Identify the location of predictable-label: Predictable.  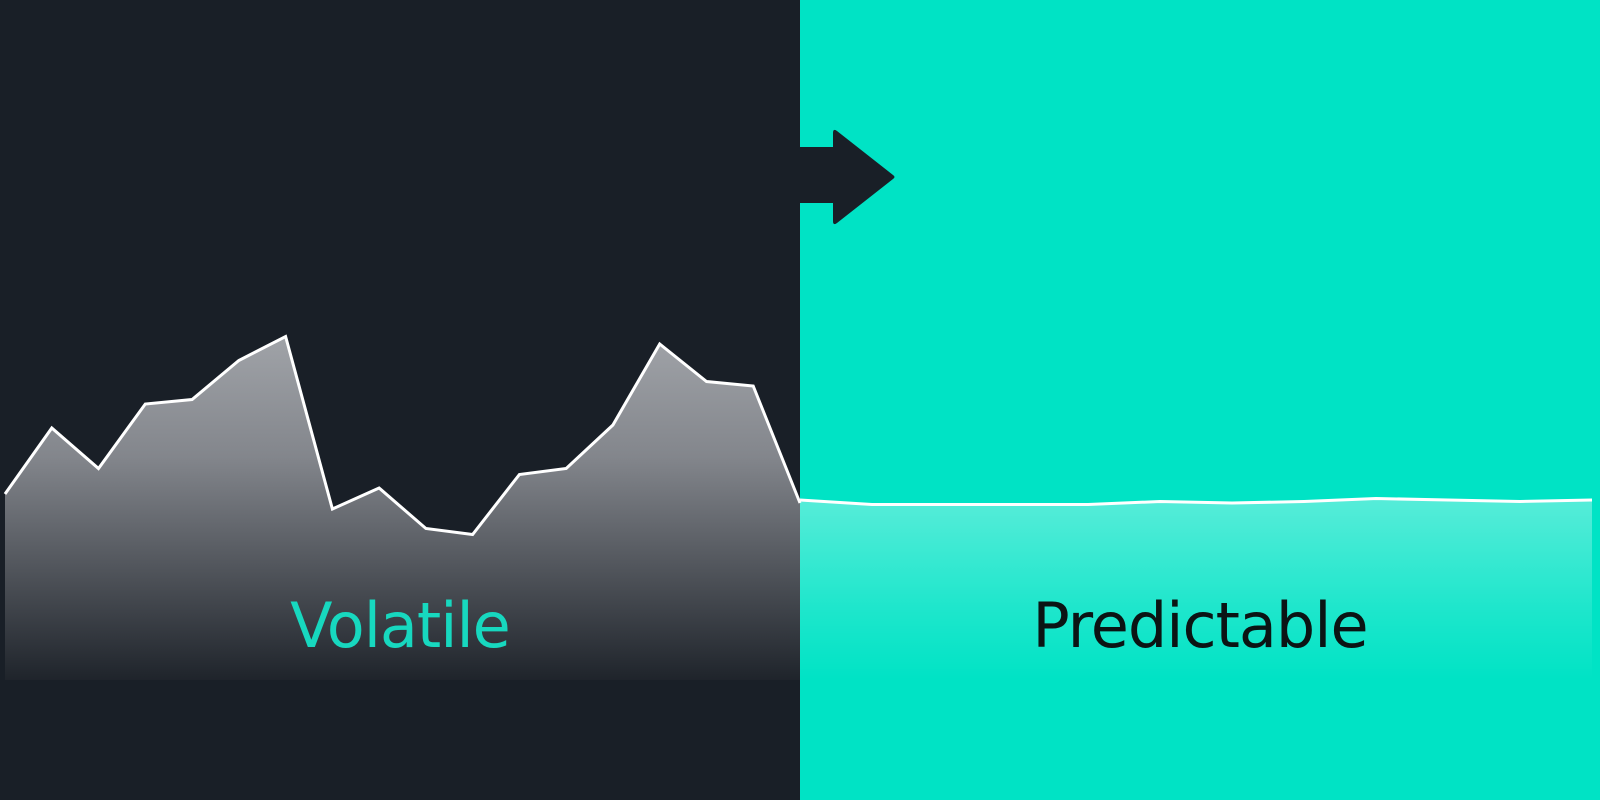
(1200, 625).